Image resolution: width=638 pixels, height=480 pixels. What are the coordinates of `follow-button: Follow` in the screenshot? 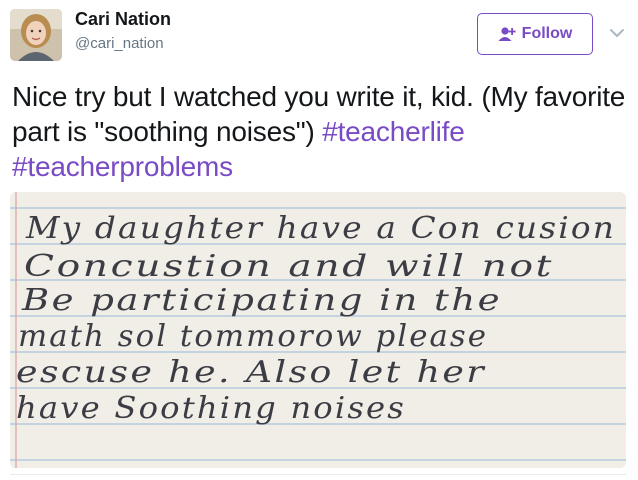 It's located at (535, 34).